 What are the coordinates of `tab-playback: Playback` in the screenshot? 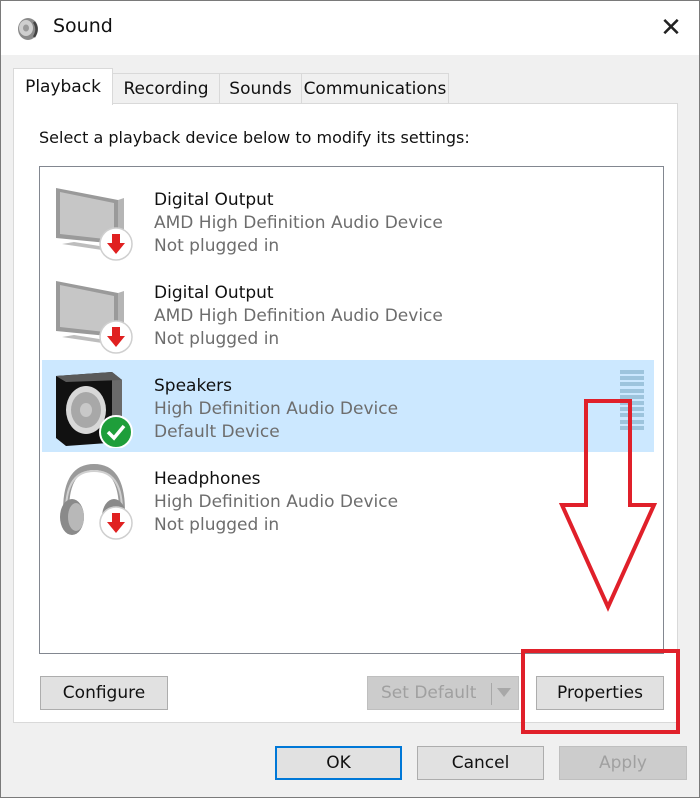 It's located at (63, 86).